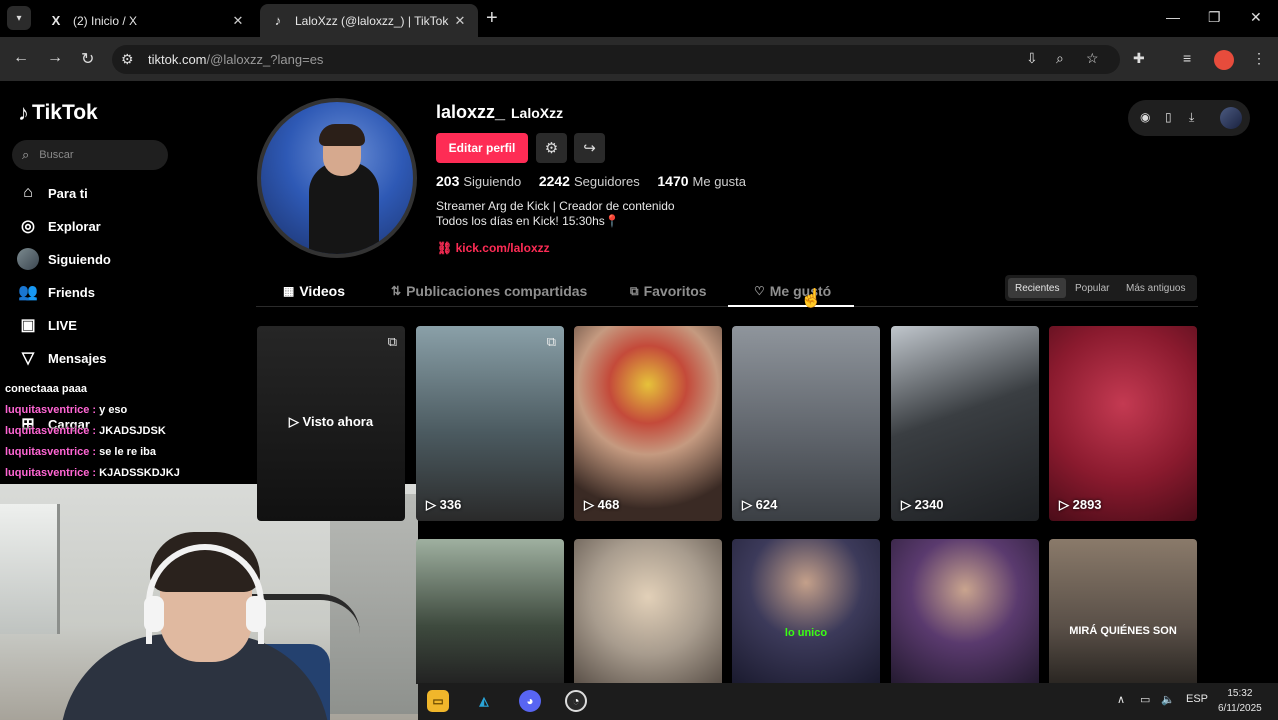 The height and width of the screenshot is (720, 1278). I want to click on search-box: ⌕, so click(90, 155).